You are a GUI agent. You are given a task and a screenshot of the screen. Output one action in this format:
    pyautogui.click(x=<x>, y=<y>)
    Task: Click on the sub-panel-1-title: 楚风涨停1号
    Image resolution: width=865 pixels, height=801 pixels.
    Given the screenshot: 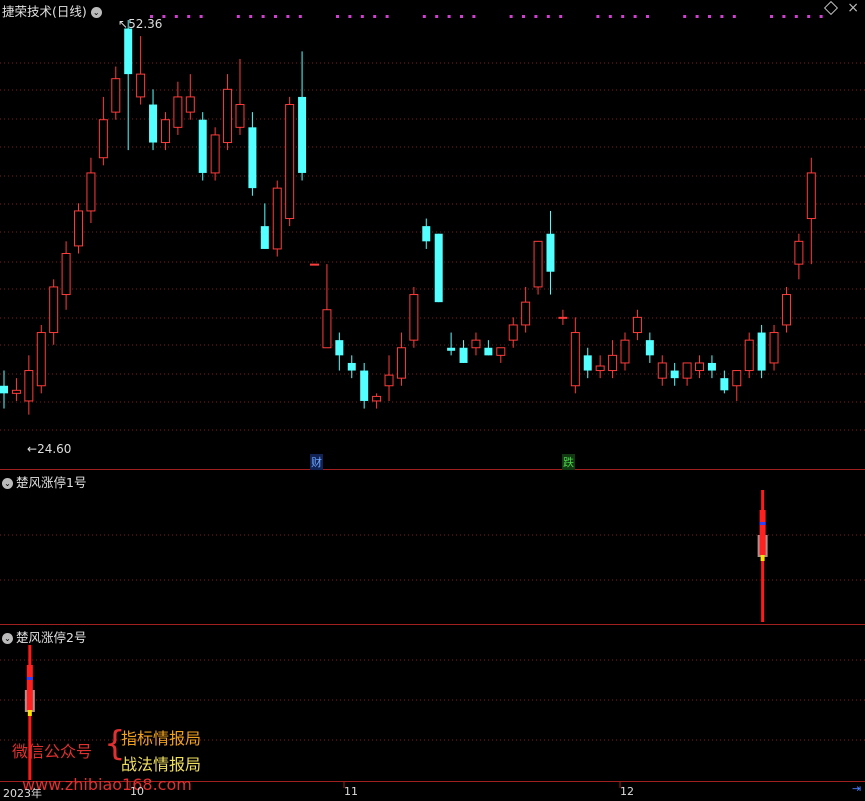 What is the action you would take?
    pyautogui.click(x=51, y=482)
    